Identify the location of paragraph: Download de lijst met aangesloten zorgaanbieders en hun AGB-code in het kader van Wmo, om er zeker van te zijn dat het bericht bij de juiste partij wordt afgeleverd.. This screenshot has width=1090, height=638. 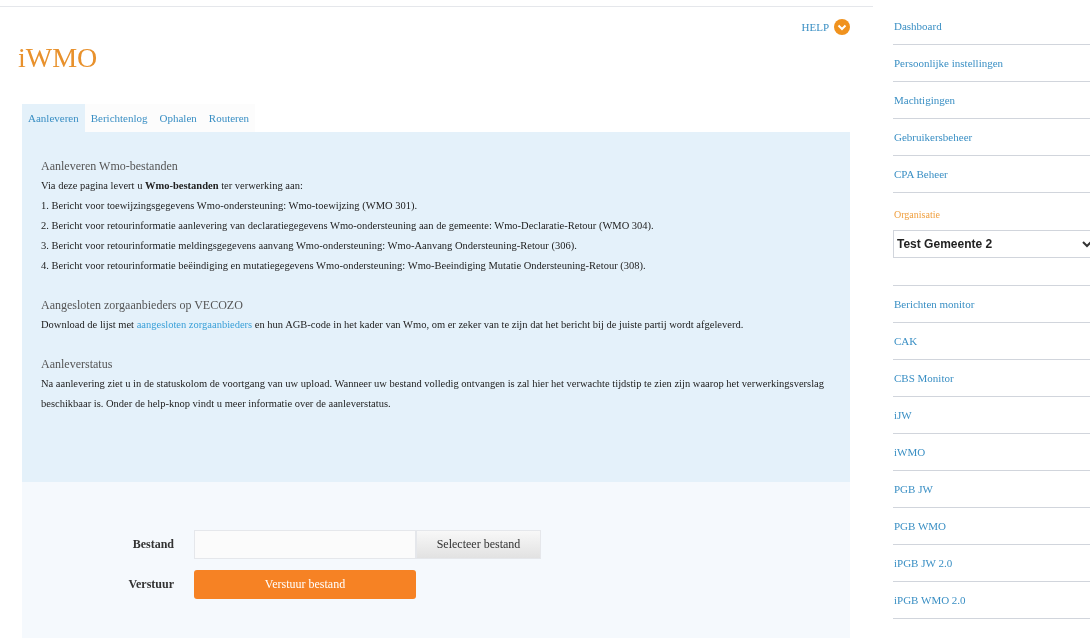
(393, 325).